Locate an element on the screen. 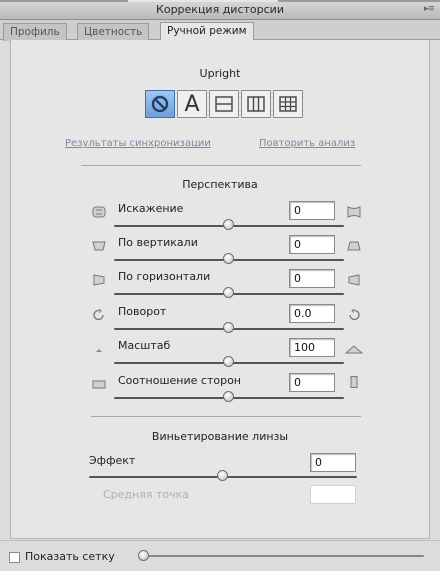 This screenshot has width=440, height=571. upright-vertical-button is located at coordinates (256, 104).